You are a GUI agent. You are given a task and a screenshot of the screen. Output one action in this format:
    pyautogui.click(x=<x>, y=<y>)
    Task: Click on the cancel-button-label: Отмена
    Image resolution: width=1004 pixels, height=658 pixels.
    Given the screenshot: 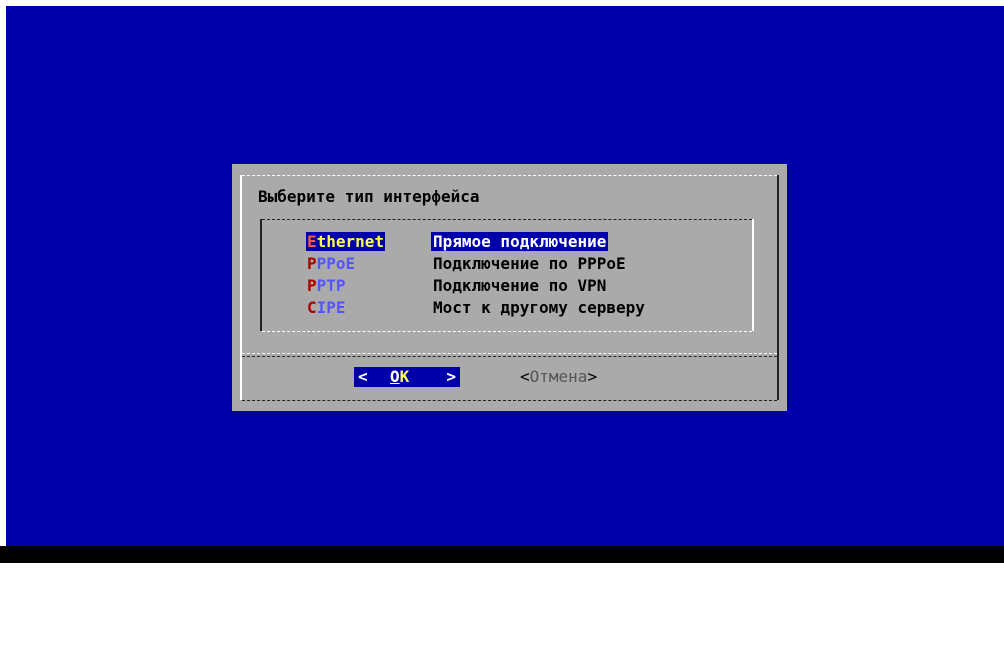 What is the action you would take?
    pyautogui.click(x=558, y=376)
    